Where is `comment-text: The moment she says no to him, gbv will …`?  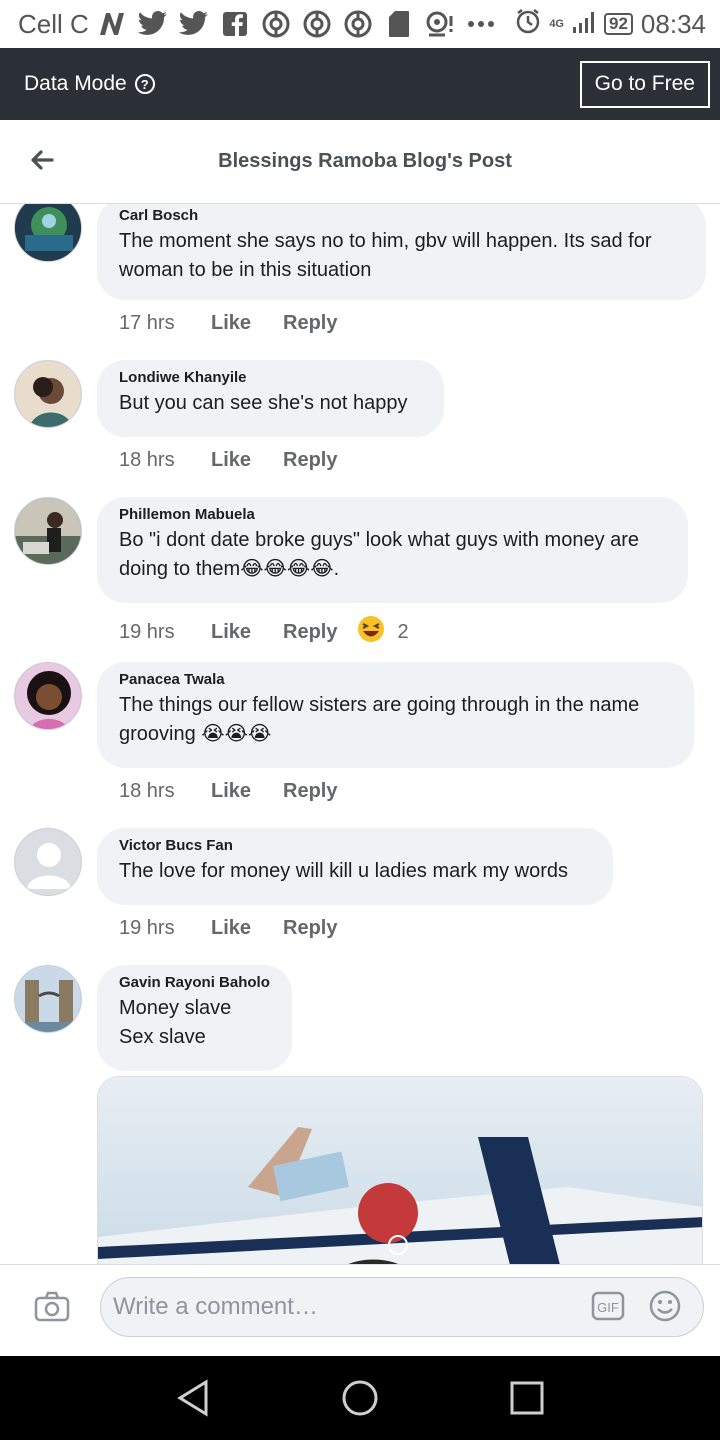 comment-text: The moment she says no to him, gbv will … is located at coordinates (385, 255).